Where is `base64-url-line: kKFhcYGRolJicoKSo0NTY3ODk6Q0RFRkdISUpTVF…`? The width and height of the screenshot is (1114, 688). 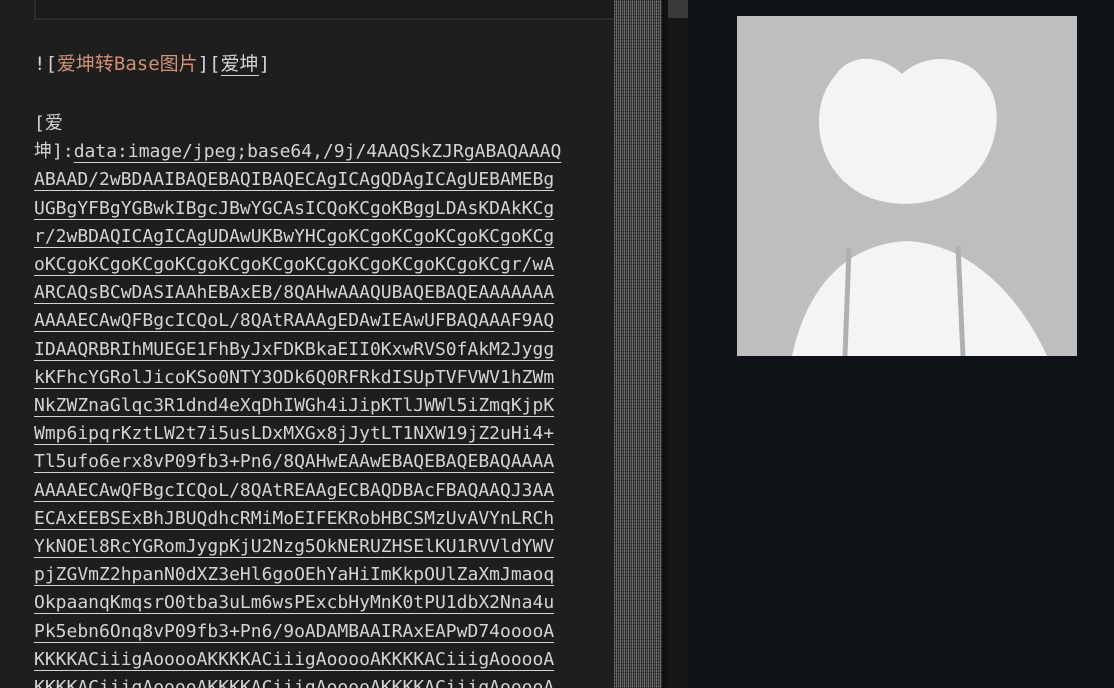 base64-url-line: kKFhcYGRolJicoKSo0NTY3ODk6Q0RFRkdISUpTVF… is located at coordinates (311, 378).